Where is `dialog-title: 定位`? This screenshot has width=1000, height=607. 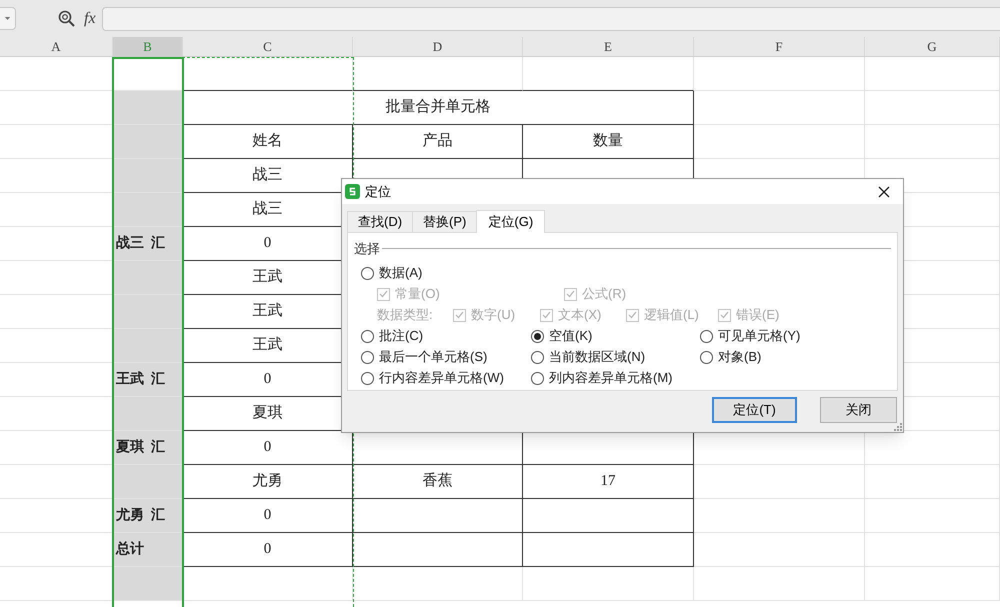 dialog-title: 定位 is located at coordinates (378, 191).